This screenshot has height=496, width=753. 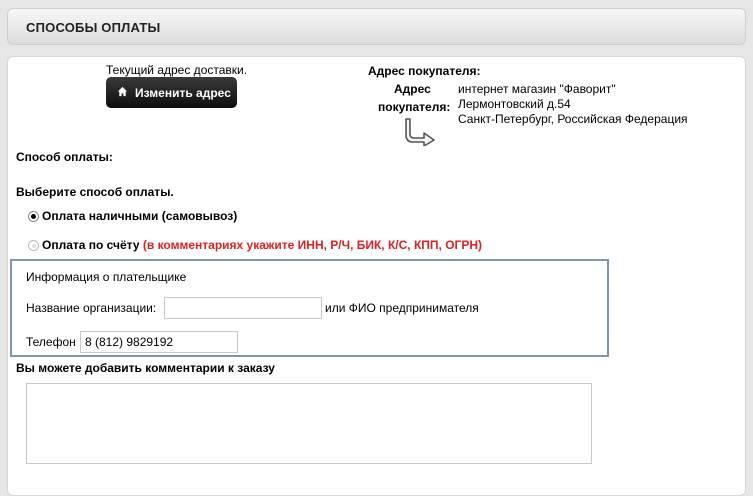 What do you see at coordinates (420, 132) in the screenshot?
I see `curved-arrow-icon` at bounding box center [420, 132].